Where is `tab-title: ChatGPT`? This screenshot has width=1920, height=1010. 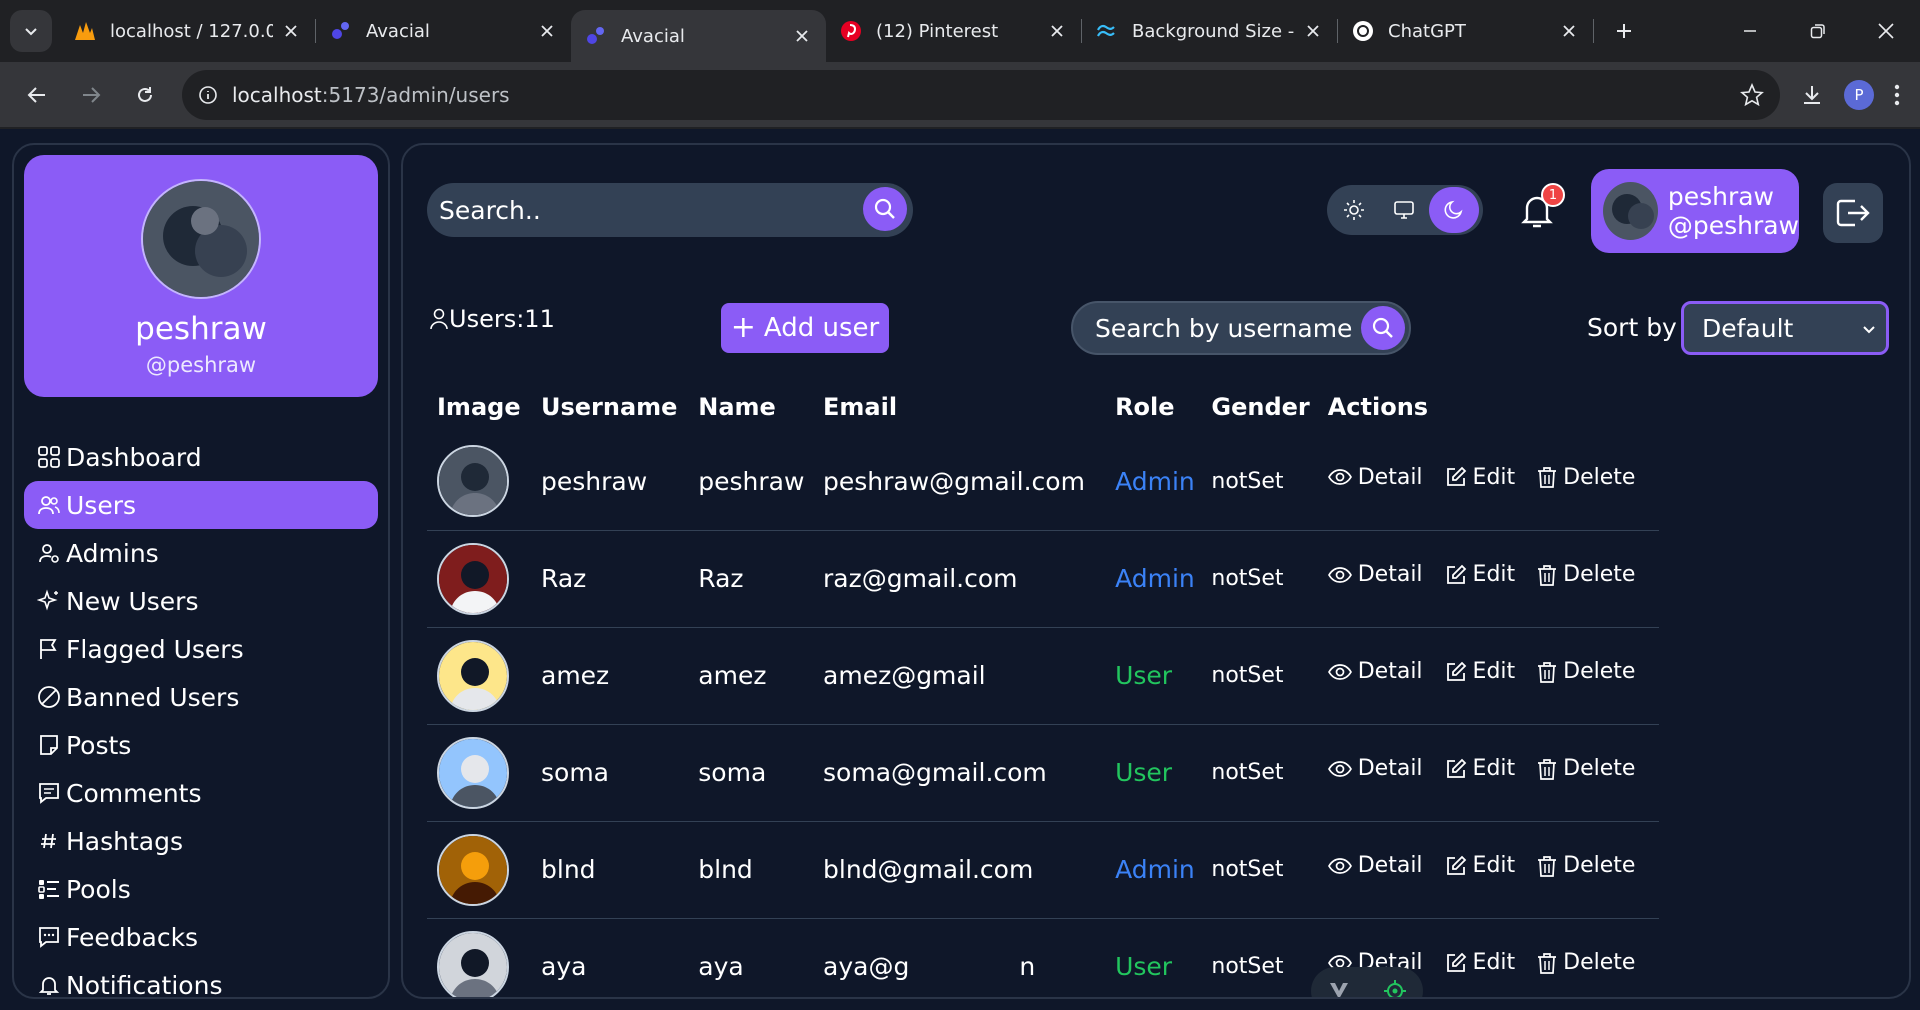 tab-title: ChatGPT is located at coordinates (1427, 31).